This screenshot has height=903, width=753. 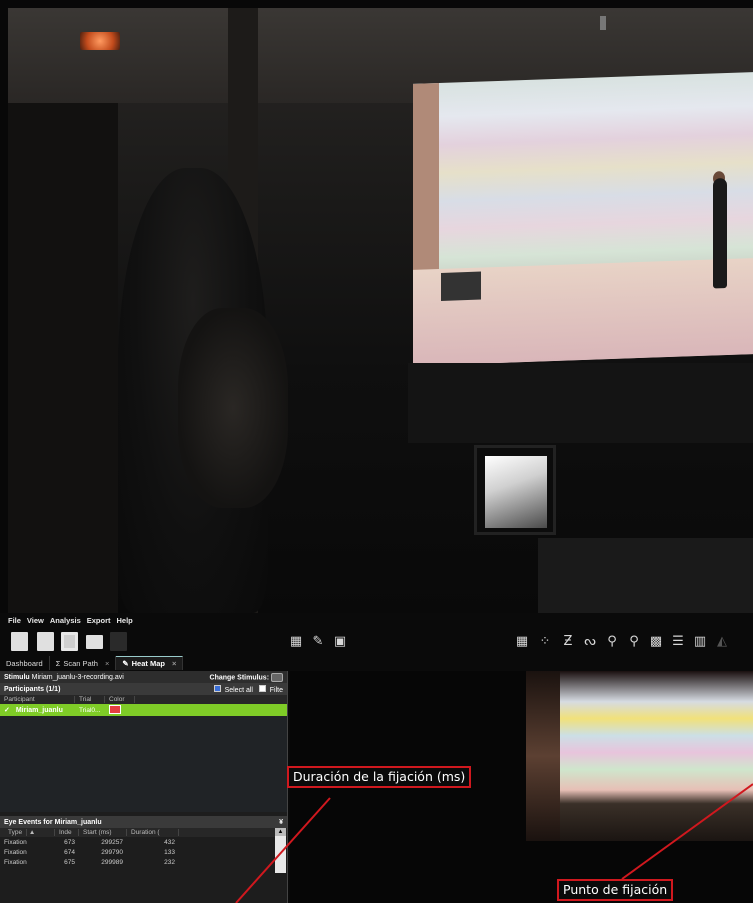 I want to click on change-stimulus: Change Stimulus:, so click(x=246, y=677).